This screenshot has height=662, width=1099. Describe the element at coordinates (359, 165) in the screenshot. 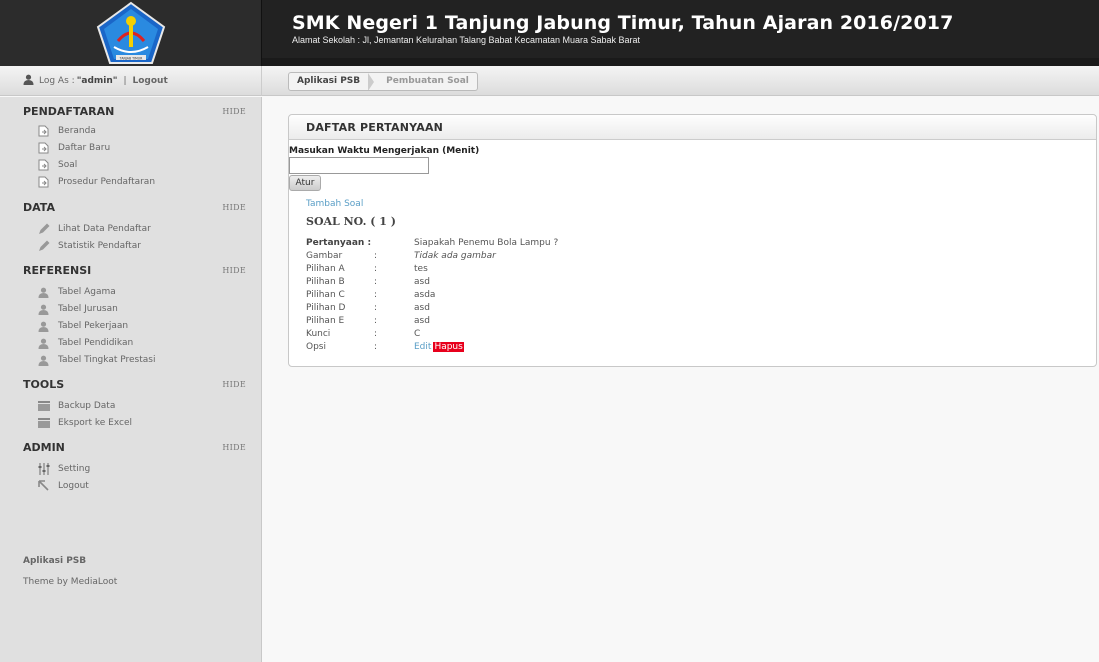

I see `time-input` at that location.